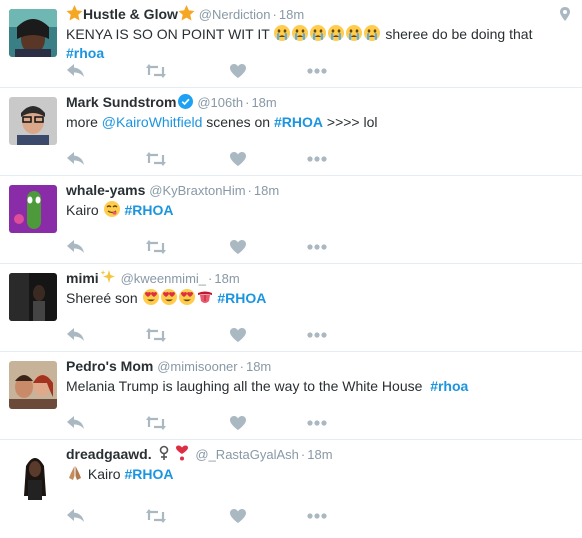 This screenshot has height=538, width=582. I want to click on username: @mimisooner, so click(197, 366).